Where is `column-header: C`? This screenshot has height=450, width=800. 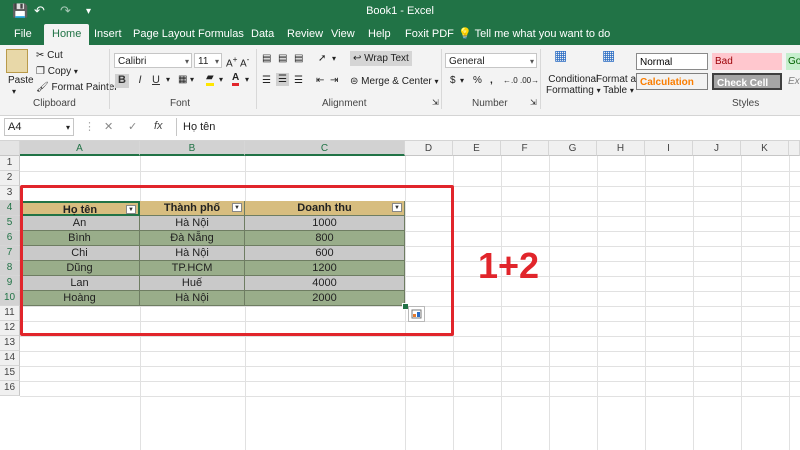 column-header: C is located at coordinates (325, 148).